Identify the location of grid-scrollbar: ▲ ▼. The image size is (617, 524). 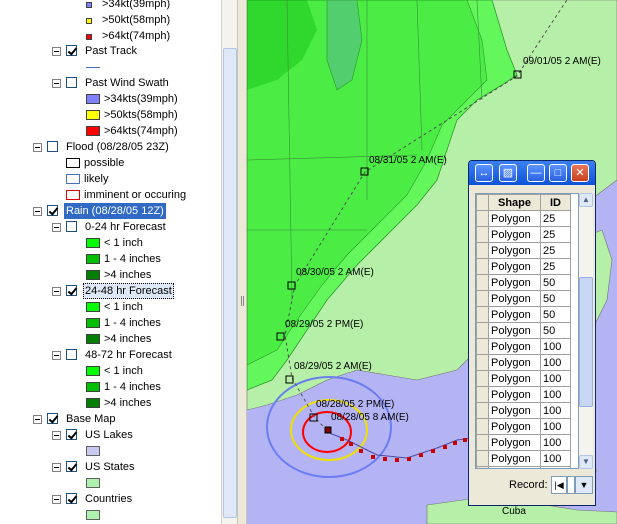
(586, 331).